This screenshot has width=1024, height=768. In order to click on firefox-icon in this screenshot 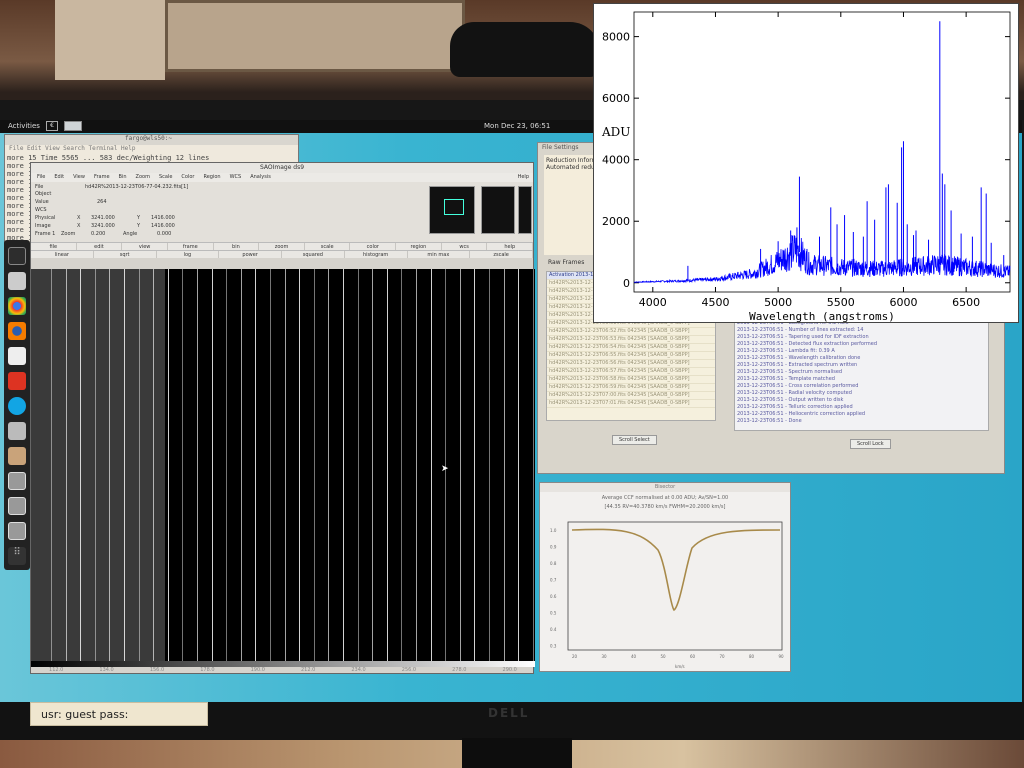, I will do `click(17, 331)`.